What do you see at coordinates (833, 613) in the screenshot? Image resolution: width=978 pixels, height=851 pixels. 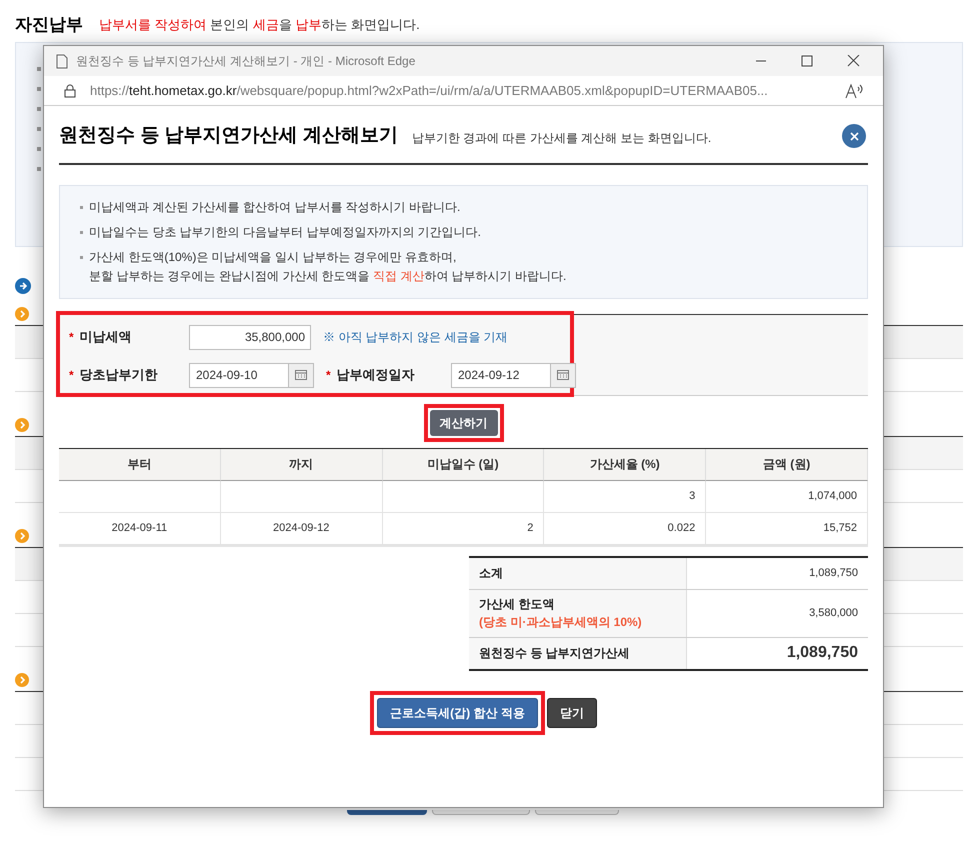 I see `summary-value: 3,580,000` at bounding box center [833, 613].